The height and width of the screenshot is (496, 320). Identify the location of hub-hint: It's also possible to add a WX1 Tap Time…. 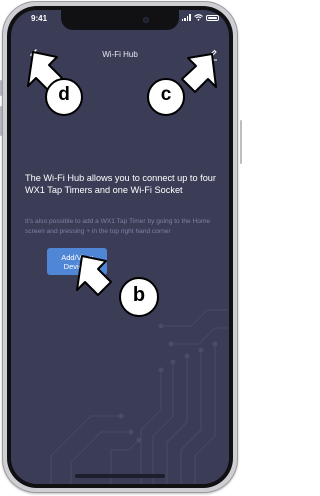
(118, 226).